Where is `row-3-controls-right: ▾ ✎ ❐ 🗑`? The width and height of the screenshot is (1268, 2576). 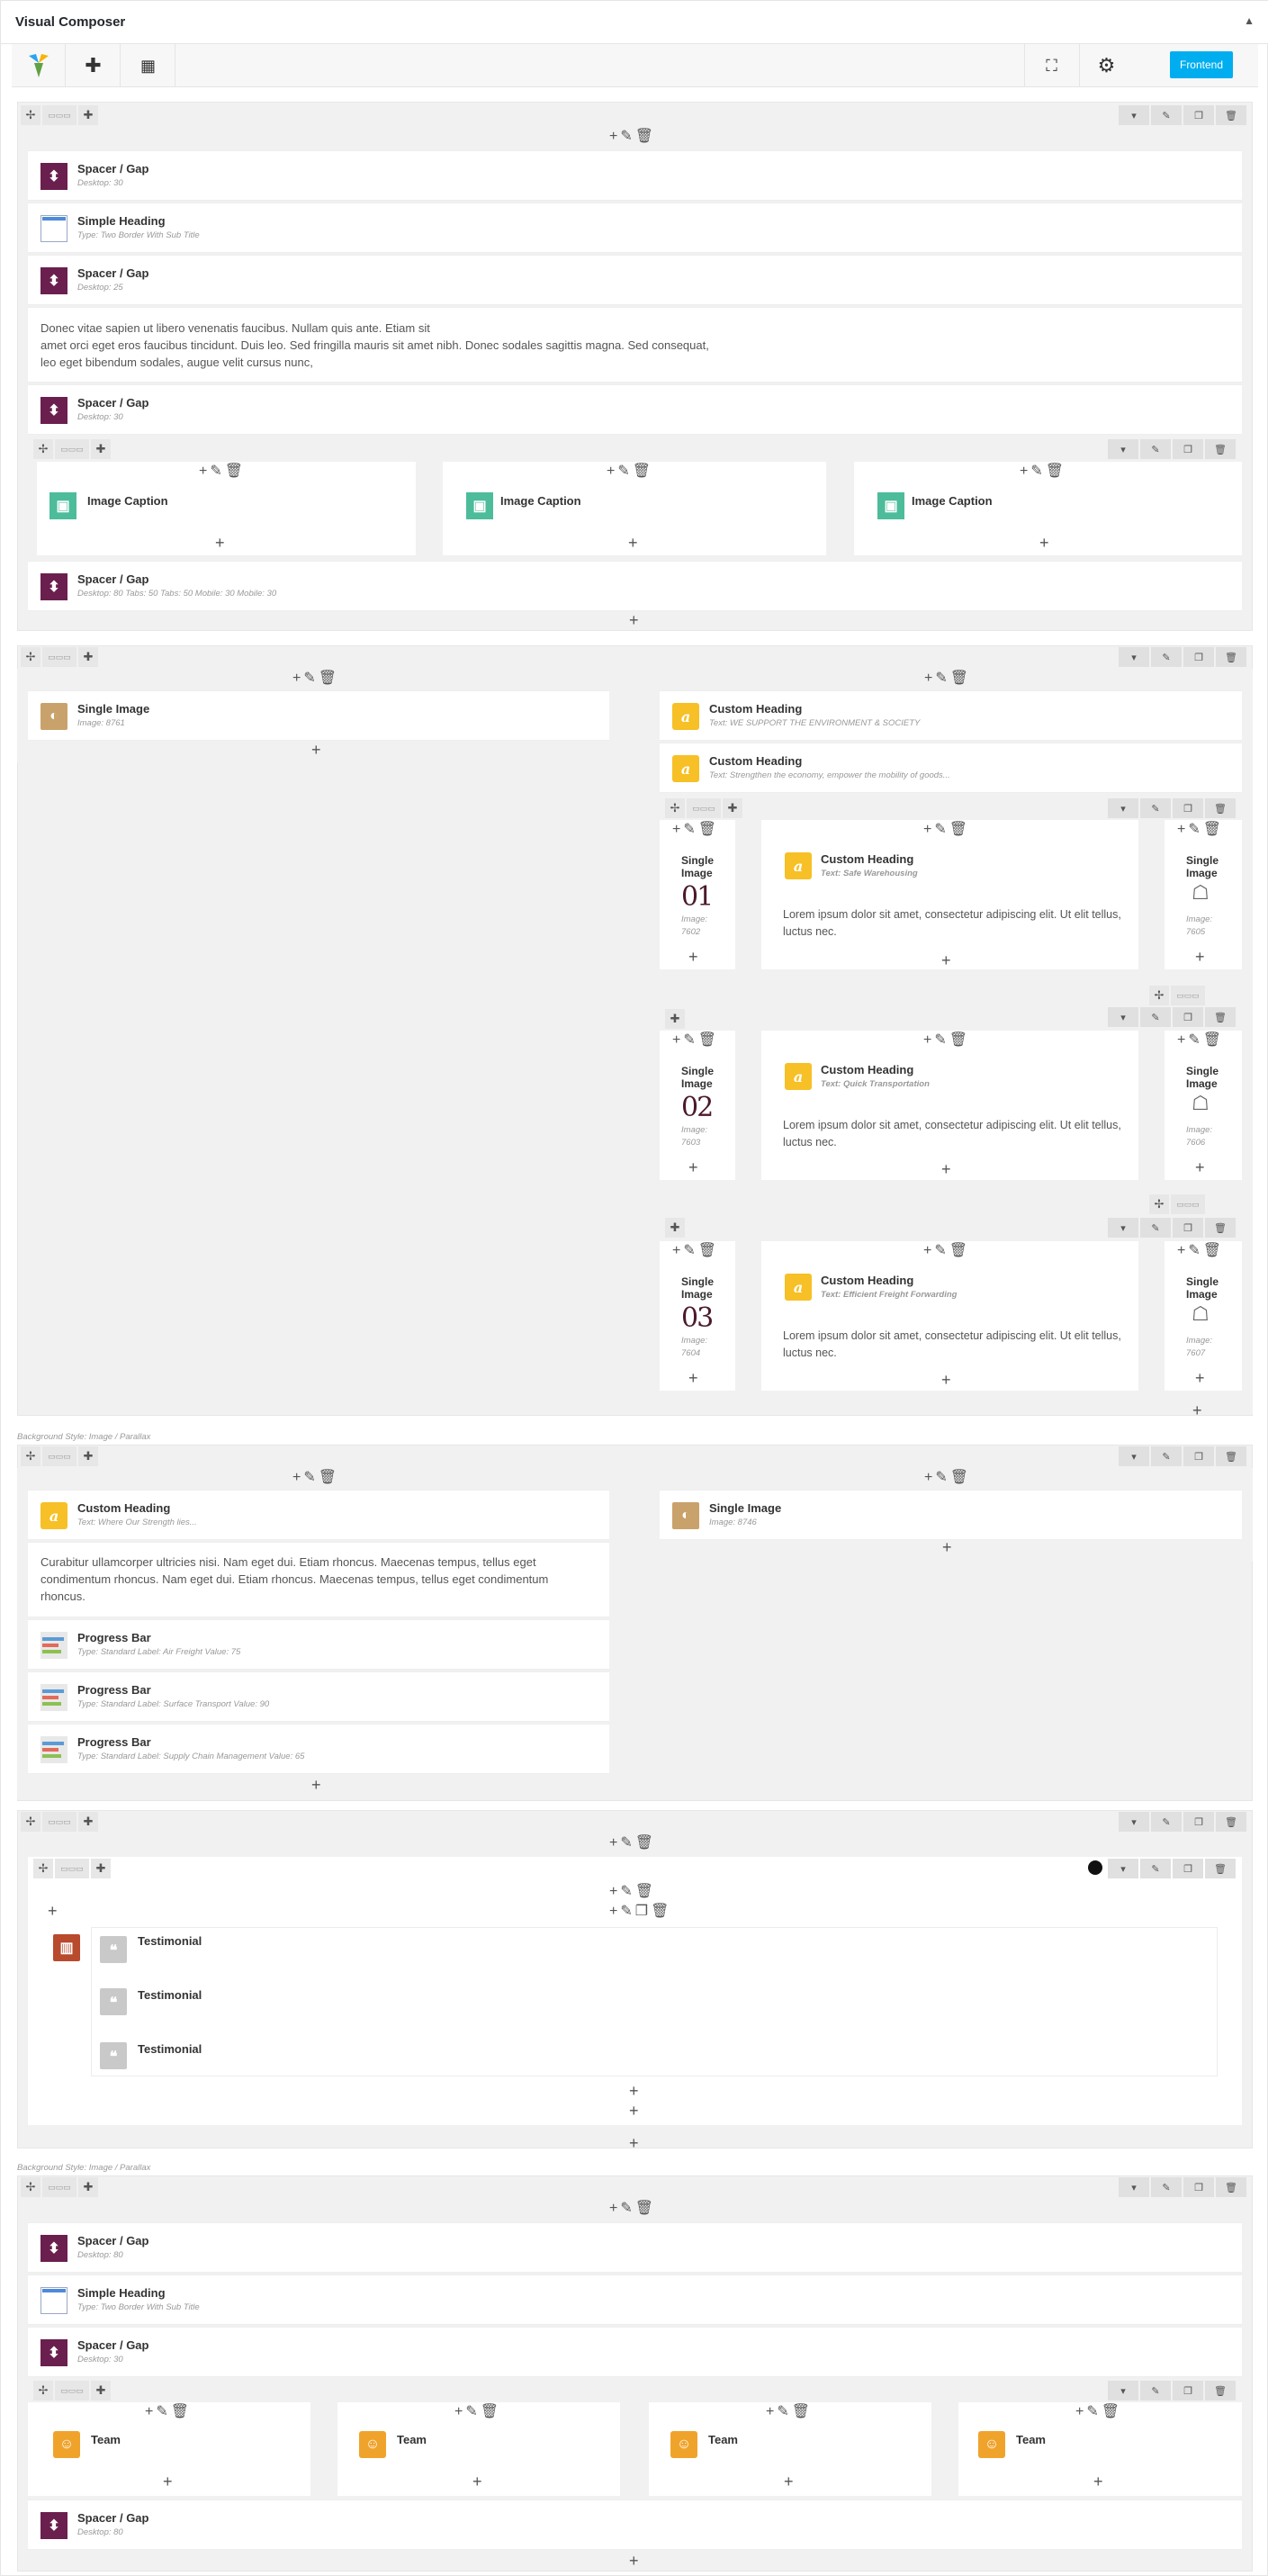
row-3-controls-right: ▾ ✎ ❐ 🗑 is located at coordinates (1182, 1456).